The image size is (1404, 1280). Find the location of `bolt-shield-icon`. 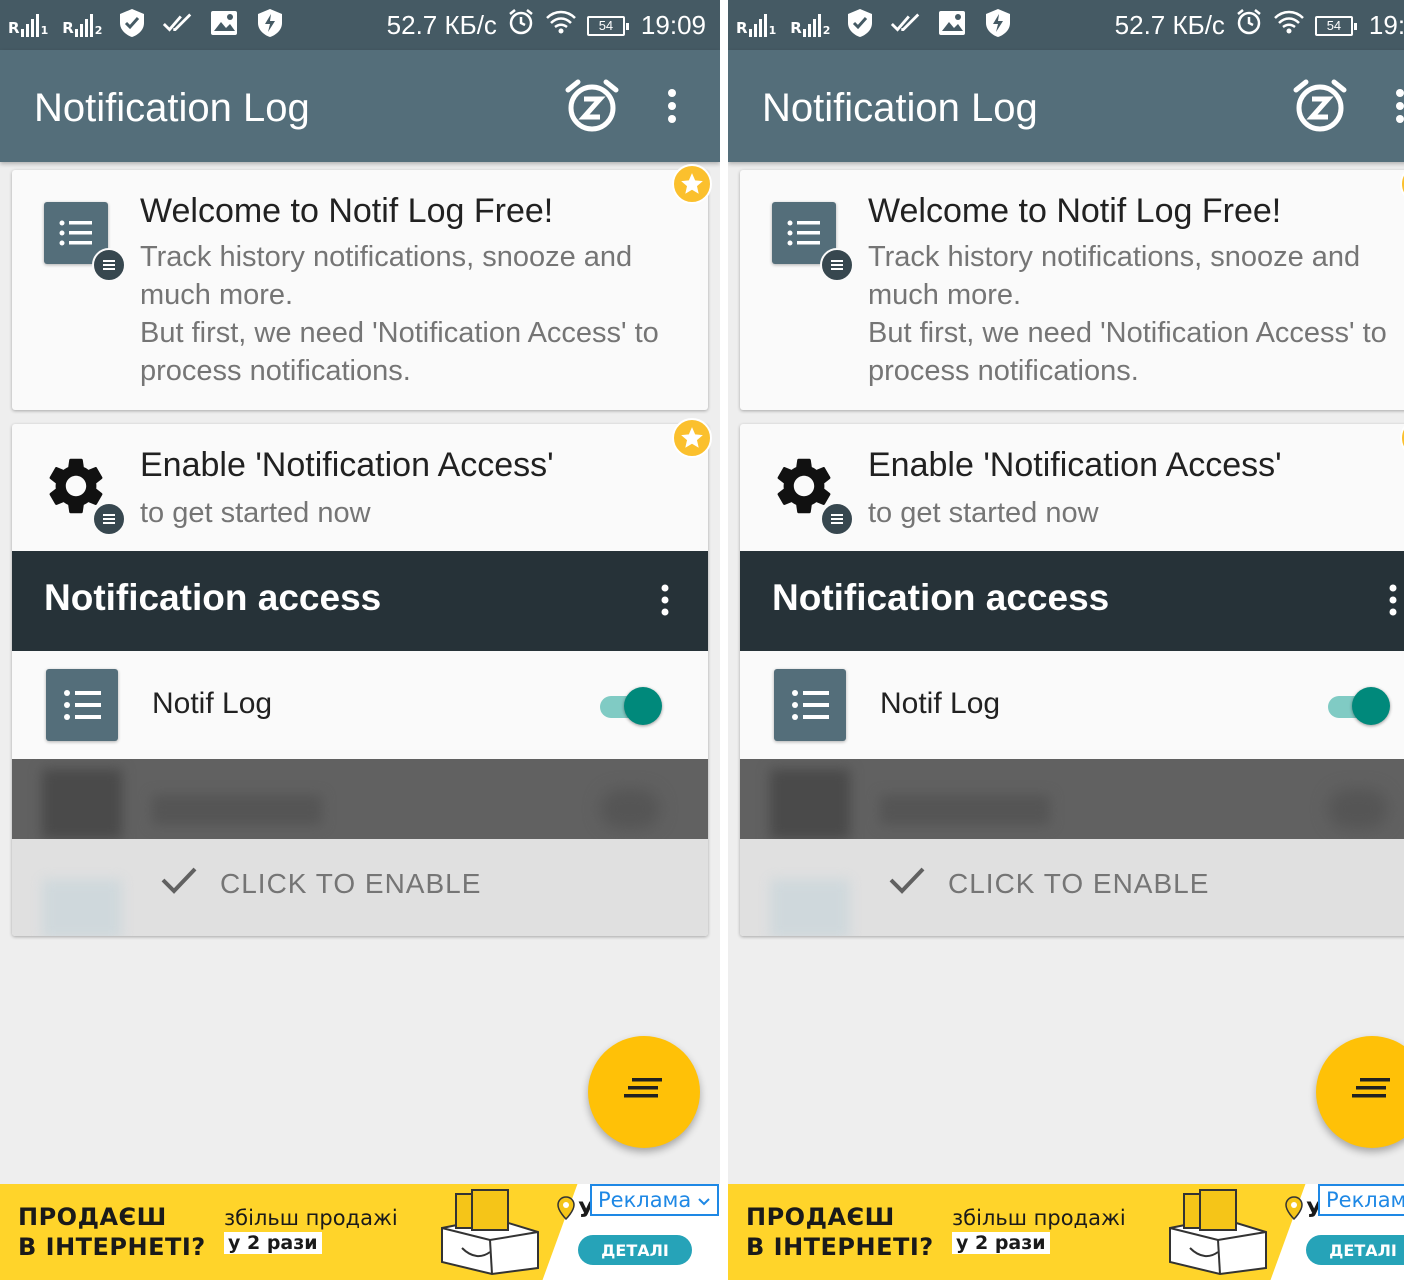

bolt-shield-icon is located at coordinates (270, 23).